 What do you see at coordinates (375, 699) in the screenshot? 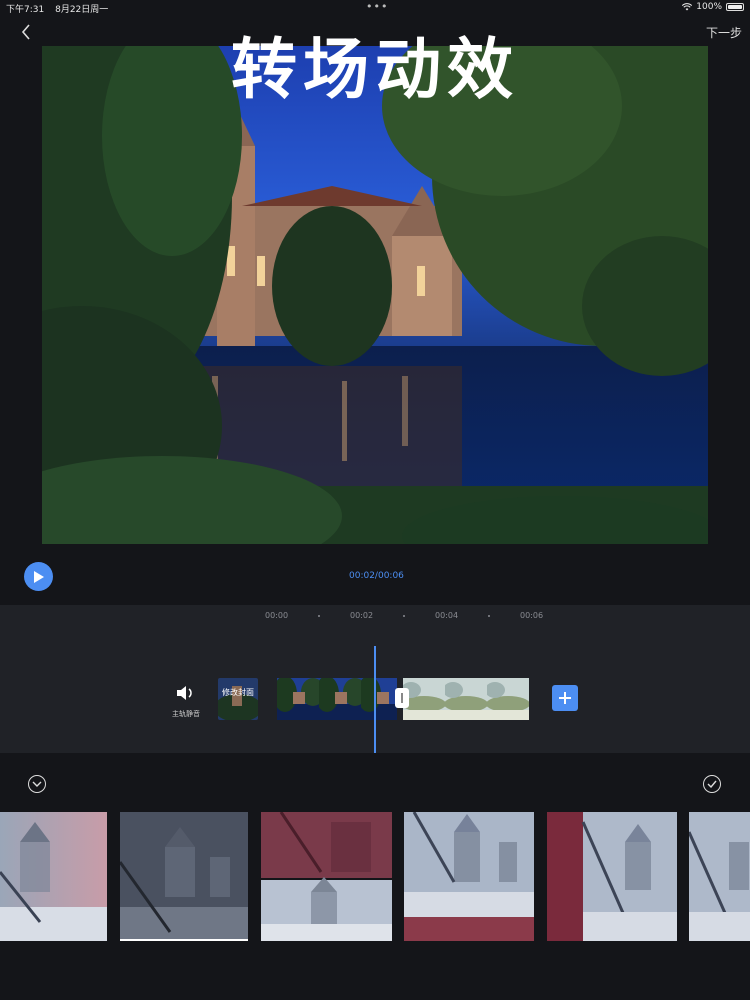
I see `playhead` at bounding box center [375, 699].